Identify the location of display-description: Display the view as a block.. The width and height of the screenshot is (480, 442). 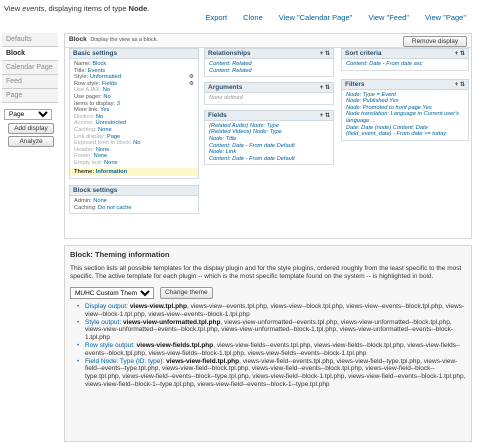
(124, 40).